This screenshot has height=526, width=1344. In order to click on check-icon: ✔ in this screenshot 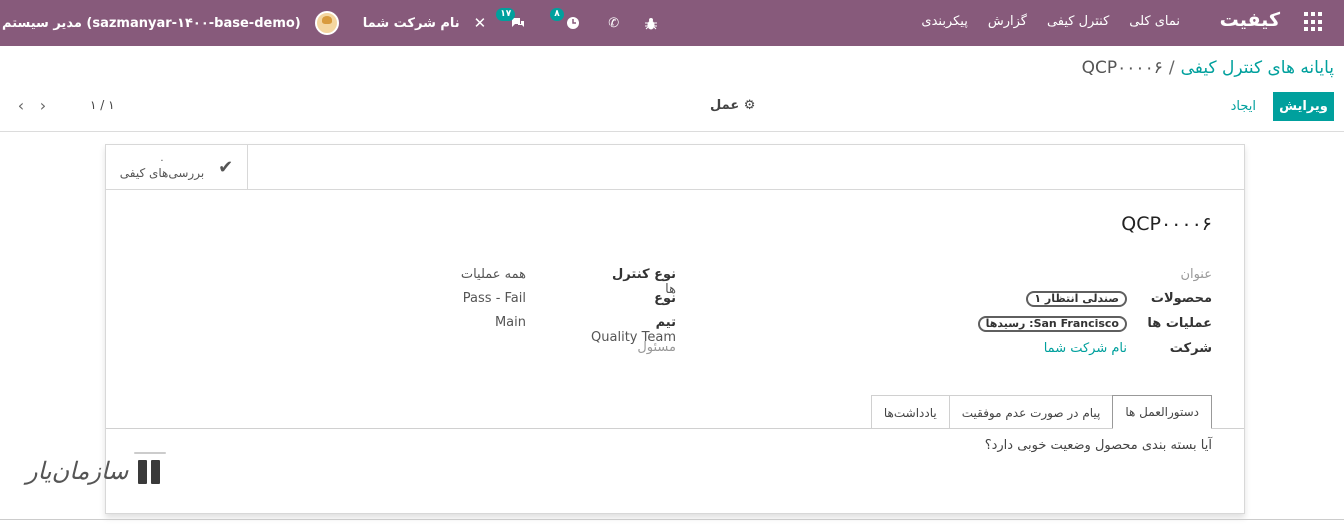, I will do `click(226, 167)`.